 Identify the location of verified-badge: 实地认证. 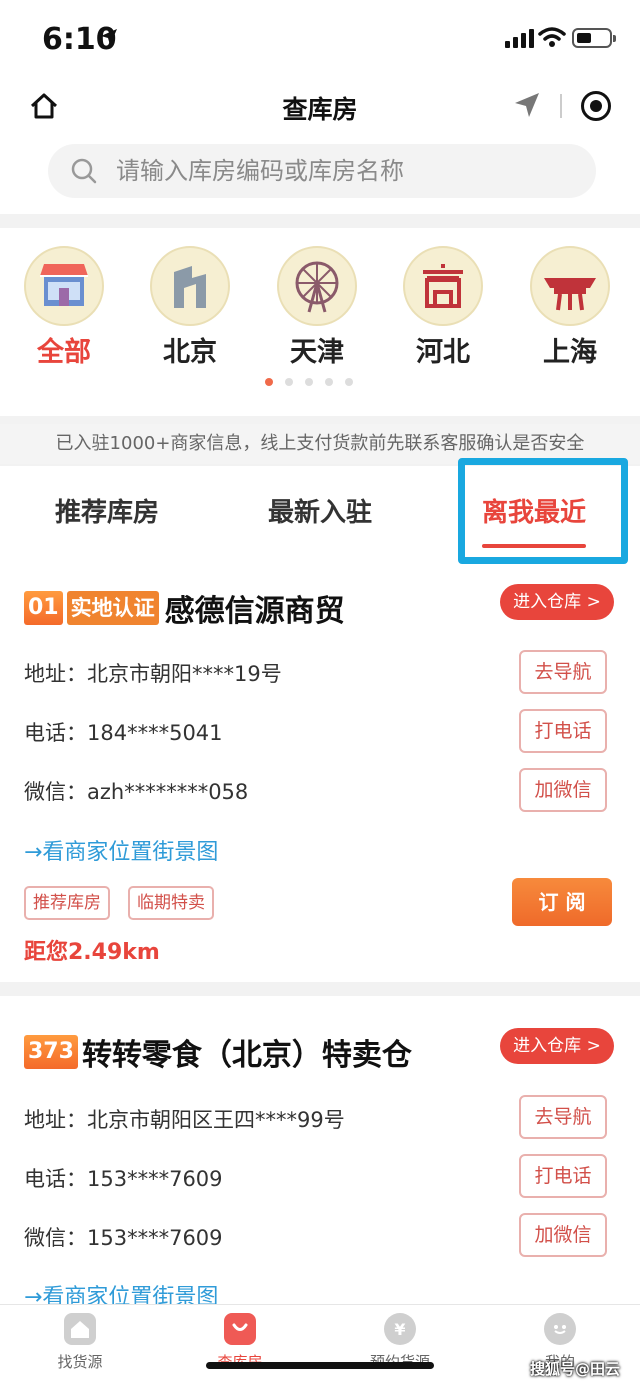
(112, 608).